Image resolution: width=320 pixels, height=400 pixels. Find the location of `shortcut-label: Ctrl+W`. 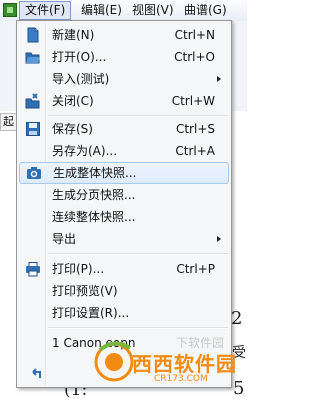

shortcut-label: Ctrl+W is located at coordinates (193, 101).